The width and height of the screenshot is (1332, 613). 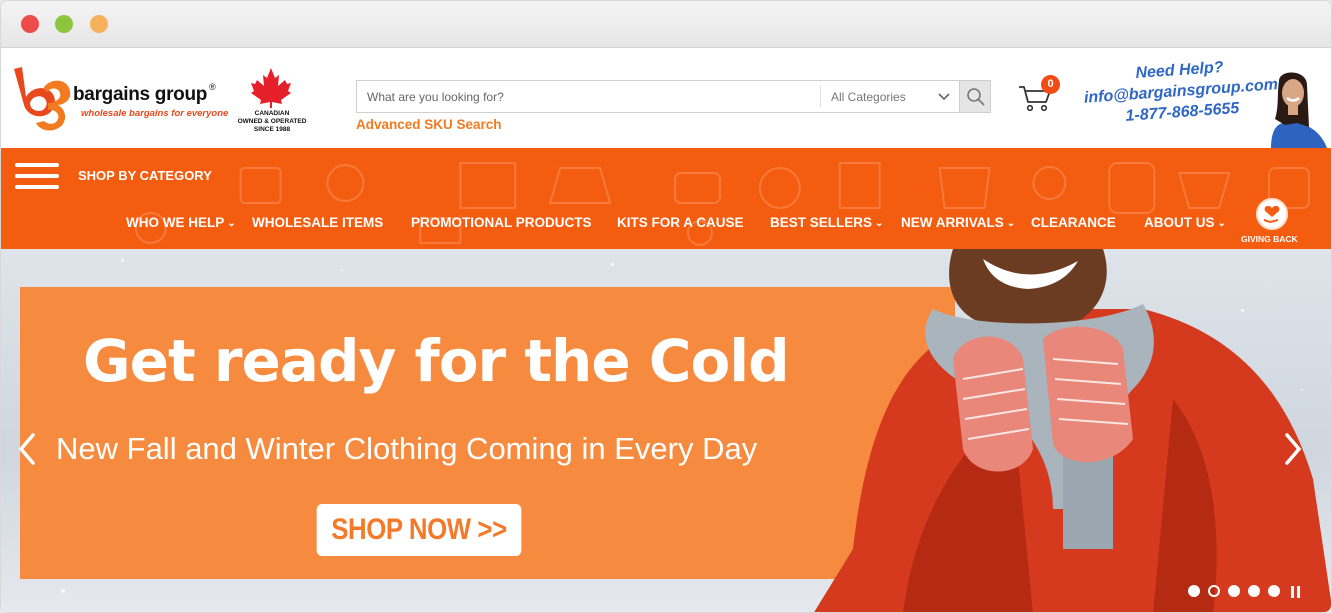 I want to click on nav-item-best-sellers: BEST SELLERS ⌄, so click(x=826, y=222).